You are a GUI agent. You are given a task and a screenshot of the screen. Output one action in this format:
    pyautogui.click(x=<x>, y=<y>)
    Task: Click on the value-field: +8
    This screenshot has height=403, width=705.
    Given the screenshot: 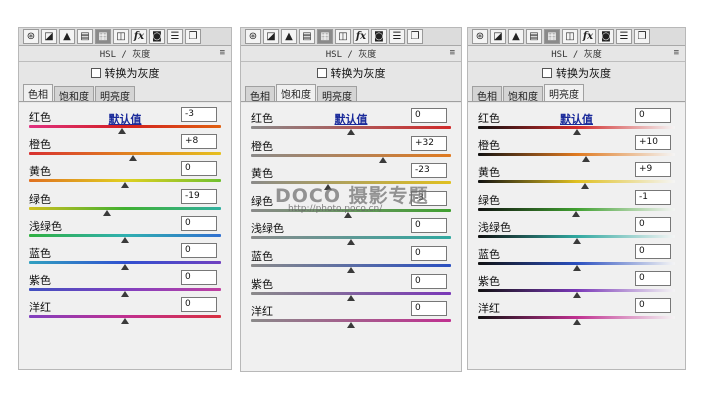 What is the action you would take?
    pyautogui.click(x=199, y=142)
    